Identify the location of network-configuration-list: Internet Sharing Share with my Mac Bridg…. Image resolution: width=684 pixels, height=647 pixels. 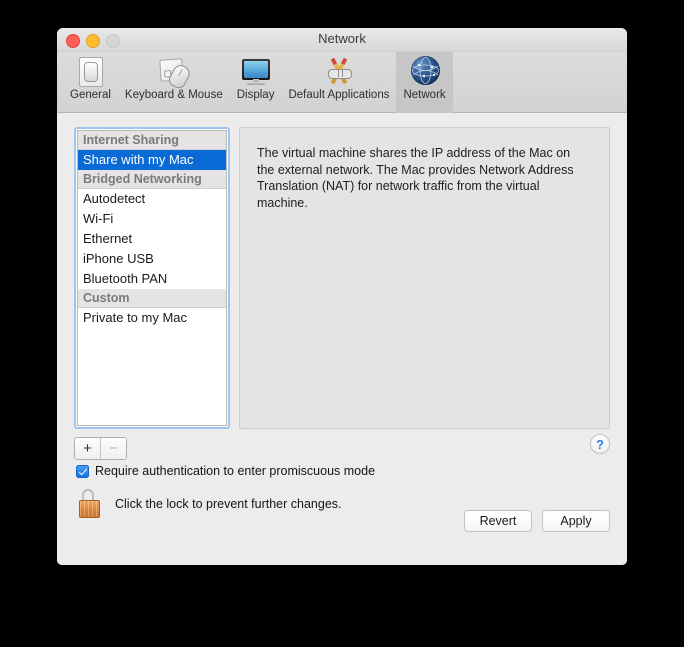
(152, 278).